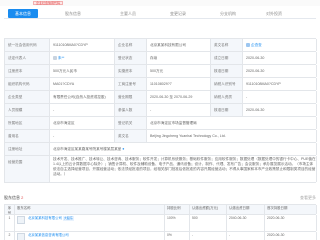 Image resolution: width=320 pixels, height=240 pixels. Describe the element at coordinates (131, 45) in the screenshot. I see `label-company-name: 企业名称` at that location.